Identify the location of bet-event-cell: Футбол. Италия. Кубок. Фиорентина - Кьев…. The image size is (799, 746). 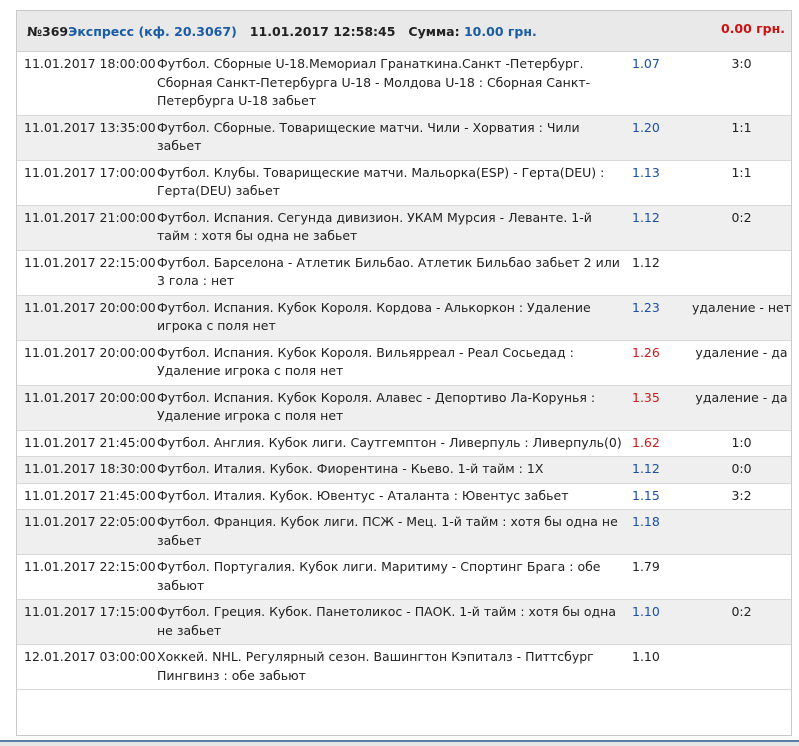
(350, 468).